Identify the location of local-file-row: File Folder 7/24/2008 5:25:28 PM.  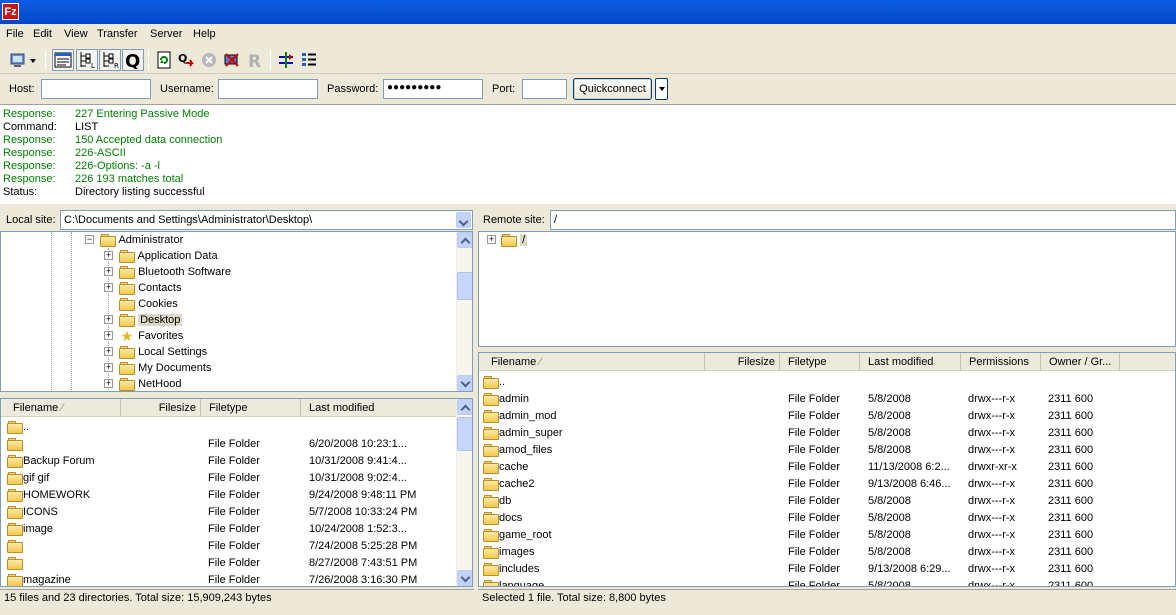
(229, 546).